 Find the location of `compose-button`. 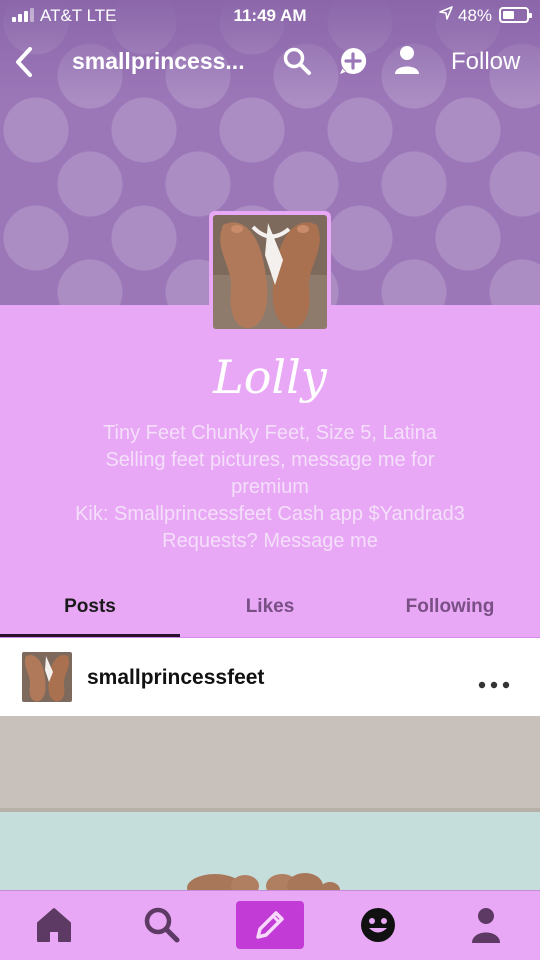

compose-button is located at coordinates (270, 925).